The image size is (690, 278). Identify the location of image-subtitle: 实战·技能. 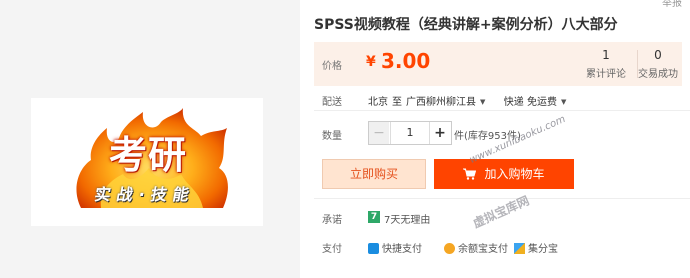
(145, 194).